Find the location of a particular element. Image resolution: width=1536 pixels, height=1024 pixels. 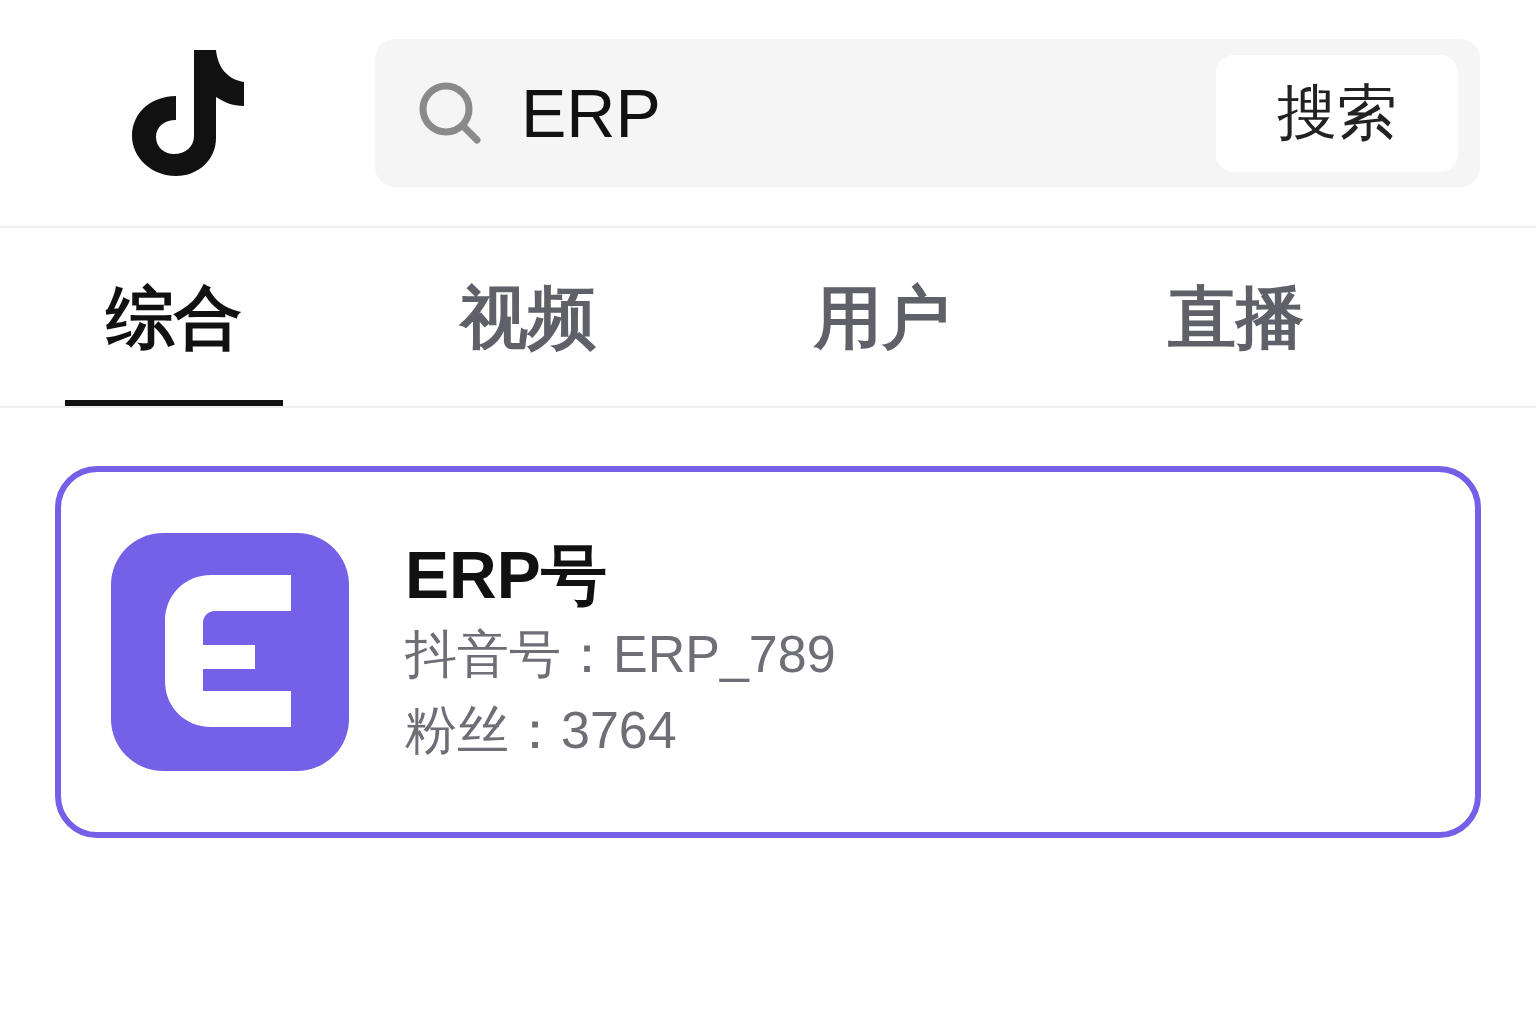

search-field: ERP 搜索 is located at coordinates (927, 113).